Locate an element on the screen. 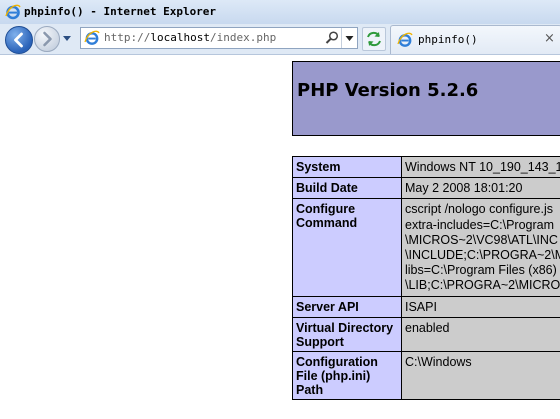  table-row: System Windows NT 10_190_143_1 is located at coordinates (426, 167).